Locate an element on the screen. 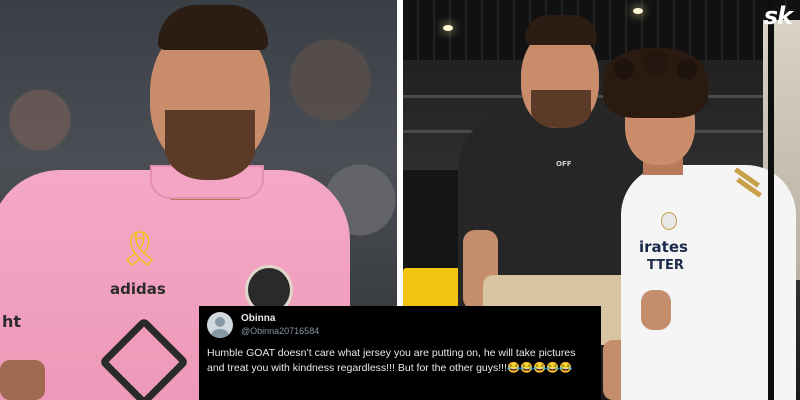 Image resolution: width=800 pixels, height=400 pixels. jersey-sponsor-line1: irates is located at coordinates (663, 247).